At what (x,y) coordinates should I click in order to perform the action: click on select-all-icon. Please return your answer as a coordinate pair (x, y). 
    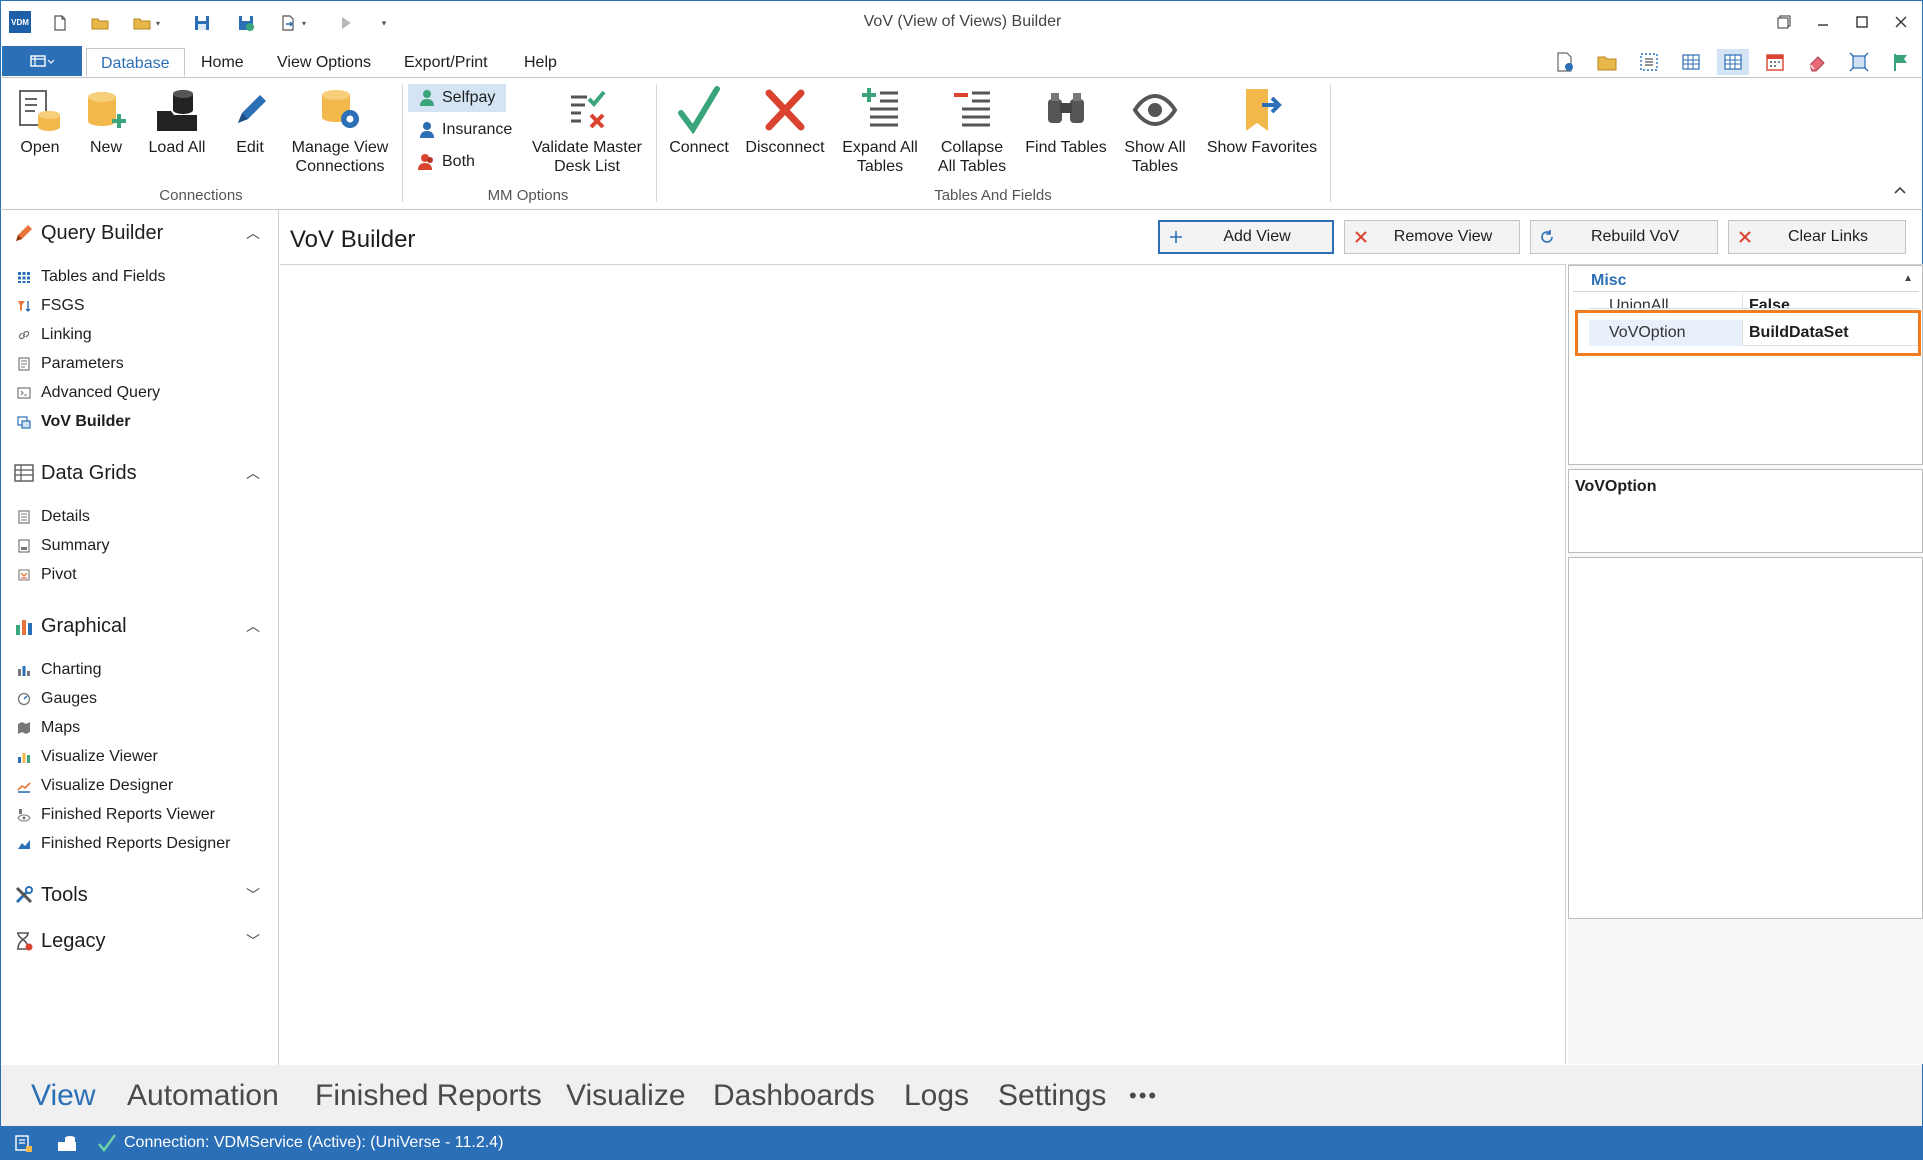
    Looking at the image, I should click on (1649, 62).